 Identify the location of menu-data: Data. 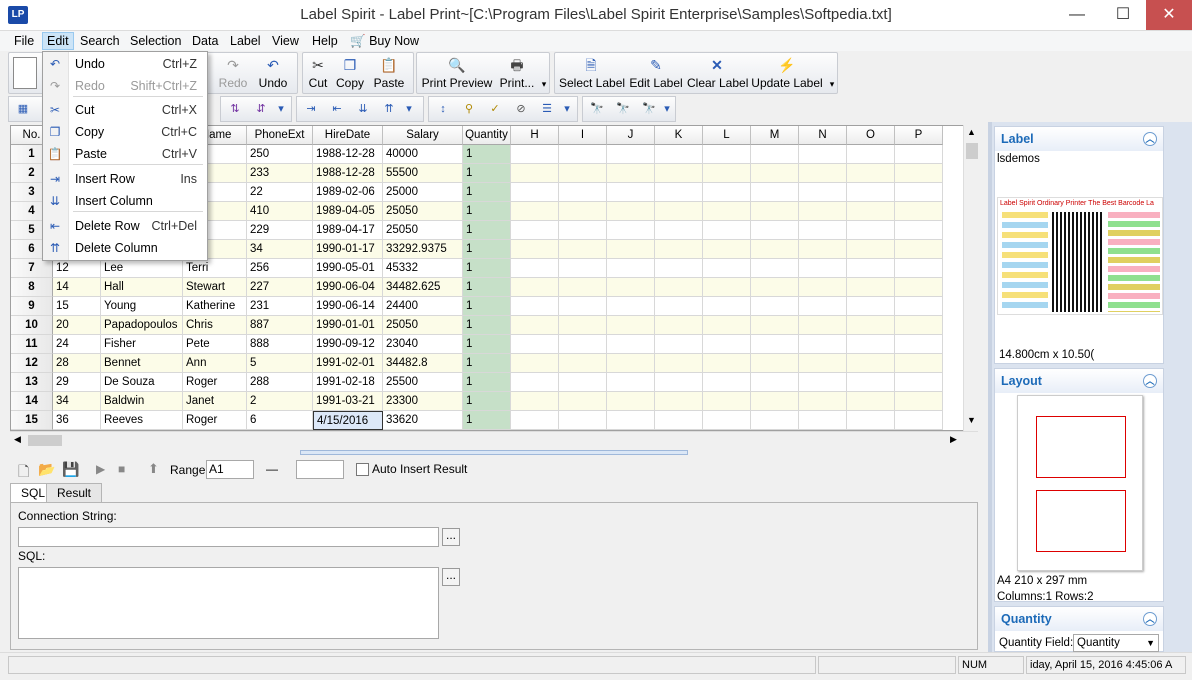
(205, 41).